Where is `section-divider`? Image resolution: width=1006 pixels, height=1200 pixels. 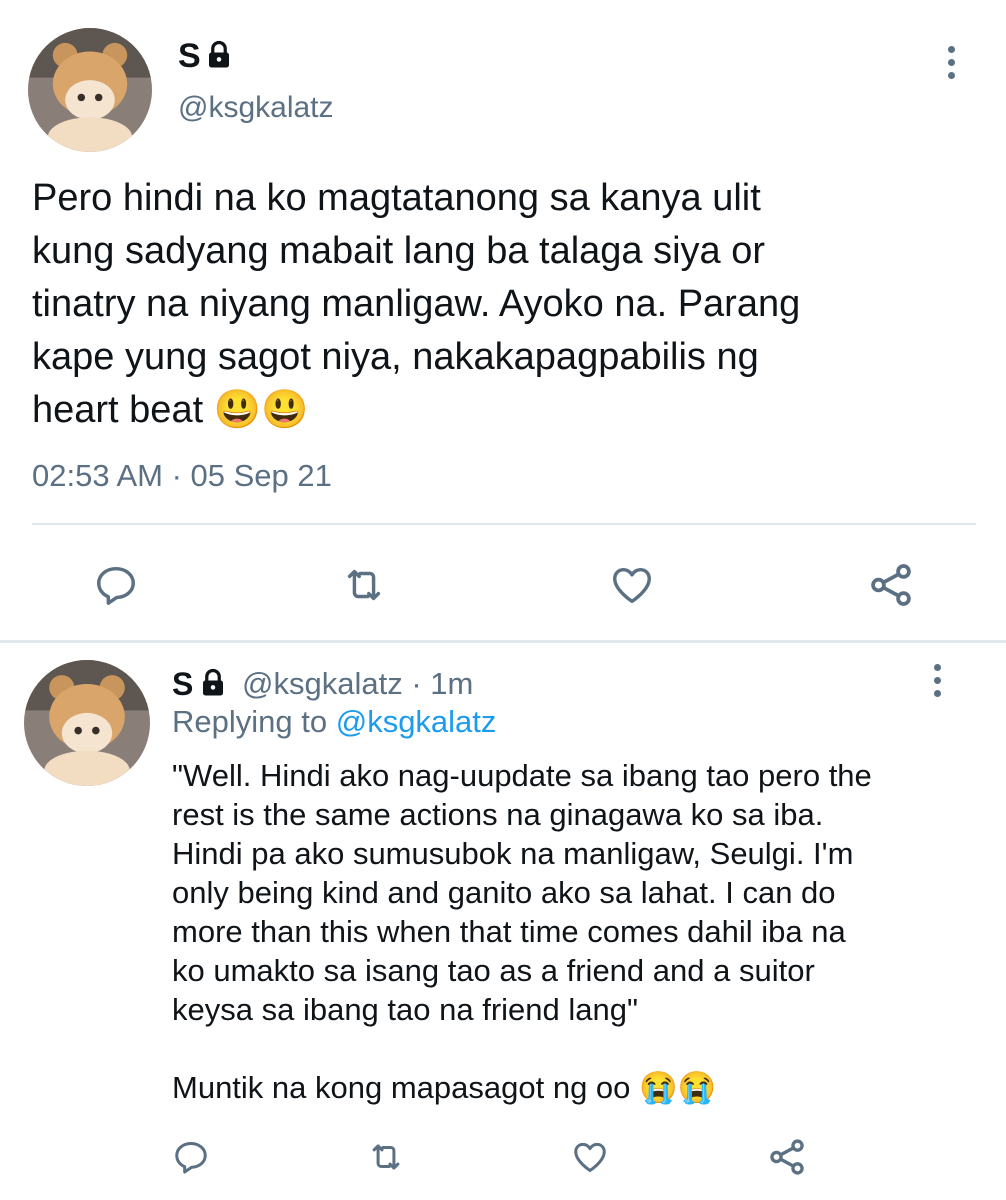 section-divider is located at coordinates (503, 641).